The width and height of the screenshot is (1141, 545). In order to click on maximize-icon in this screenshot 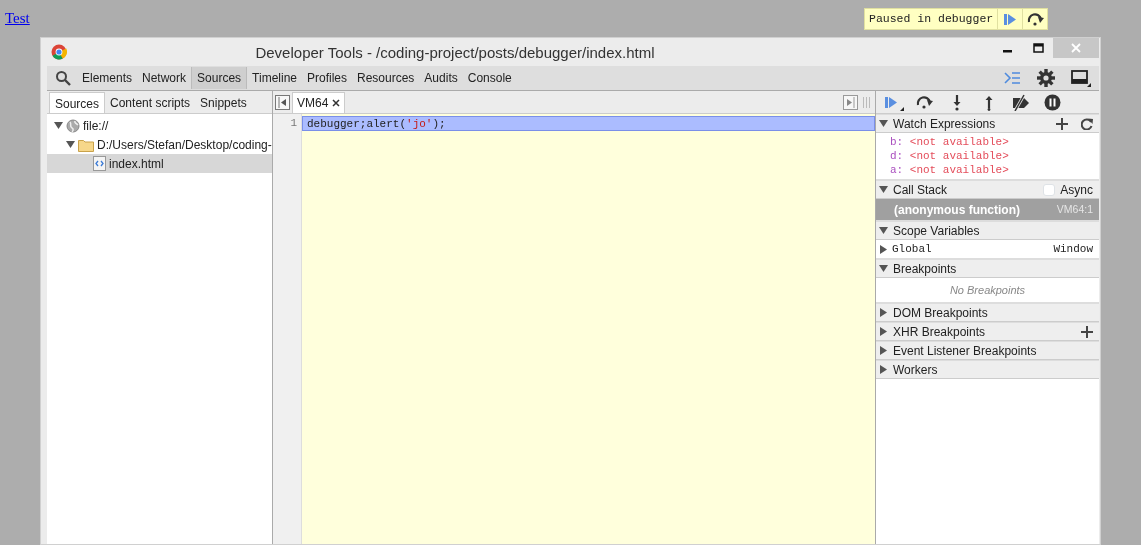, I will do `click(1038, 48)`.